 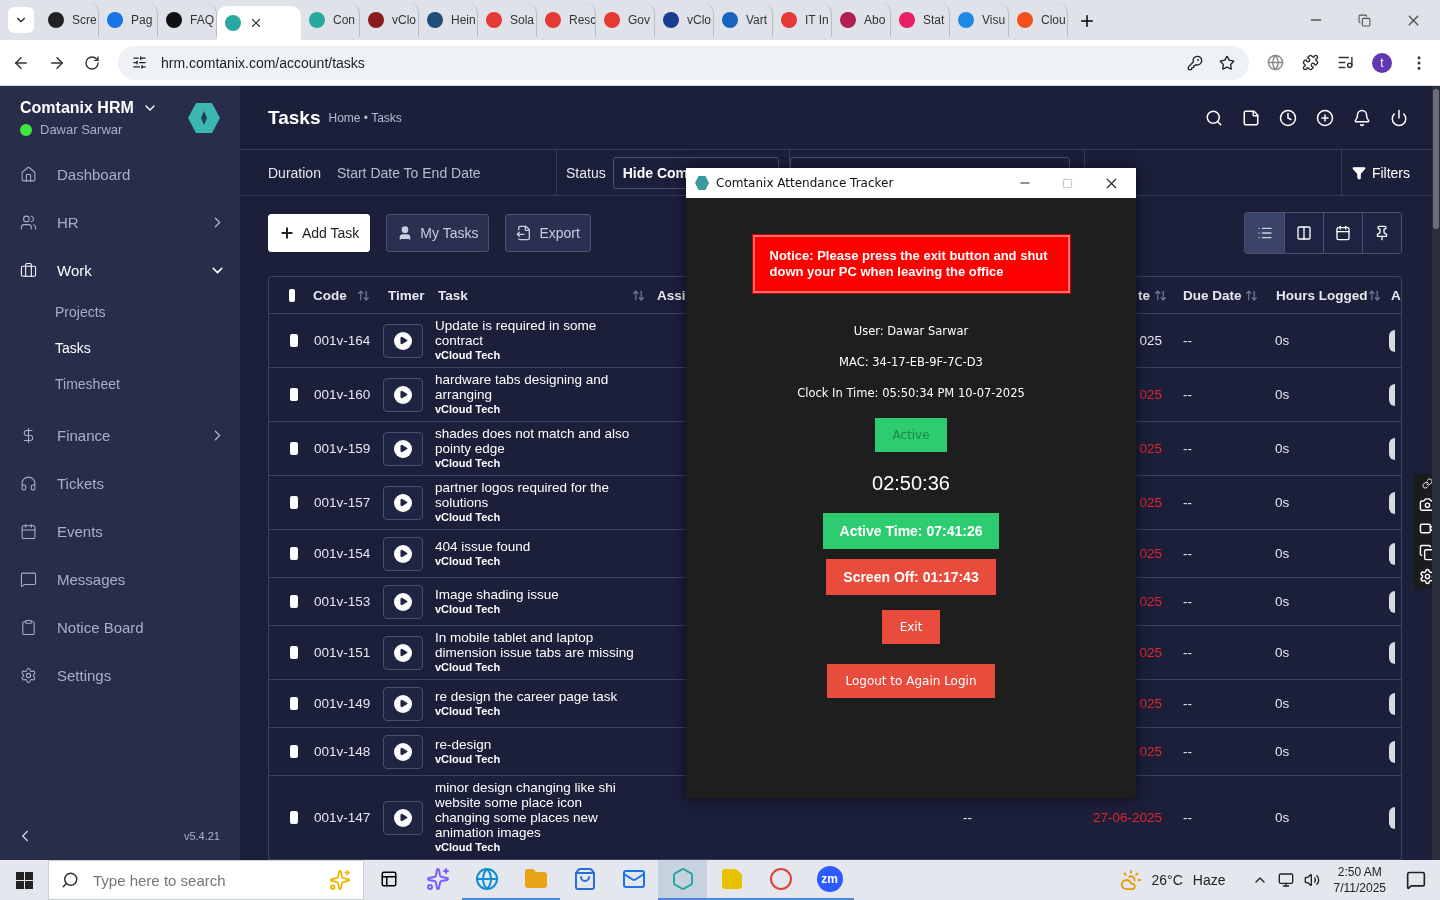 I want to click on start-date: 27-06-2025, so click(x=1127, y=817).